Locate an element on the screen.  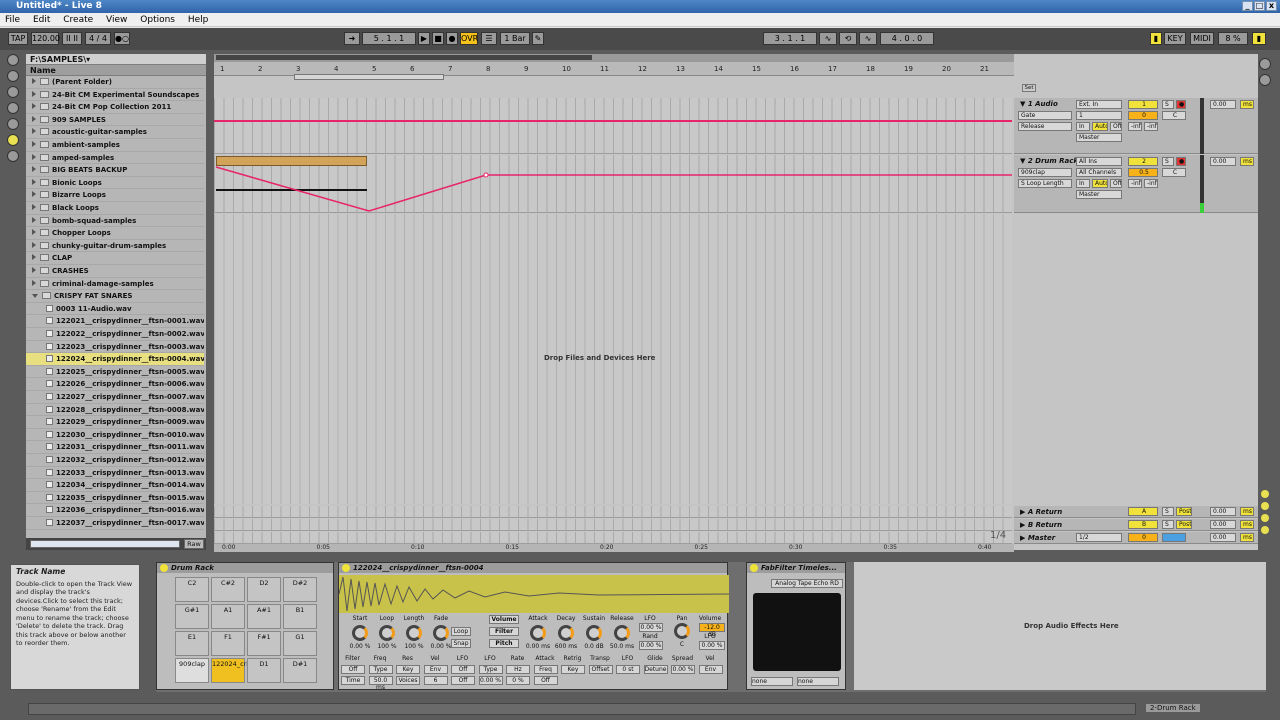
drum-pad: 909clap is located at coordinates (192, 670).